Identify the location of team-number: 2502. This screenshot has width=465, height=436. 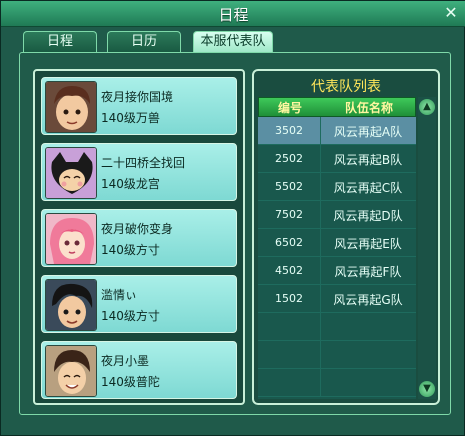
(289, 158).